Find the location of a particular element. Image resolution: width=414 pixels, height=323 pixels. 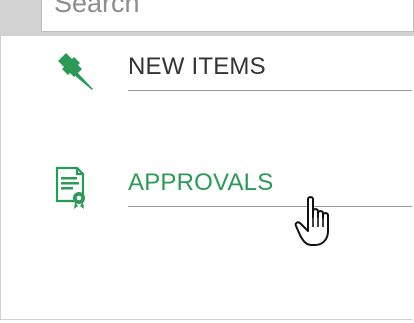

hand-pointer-icon is located at coordinates (316, 222).